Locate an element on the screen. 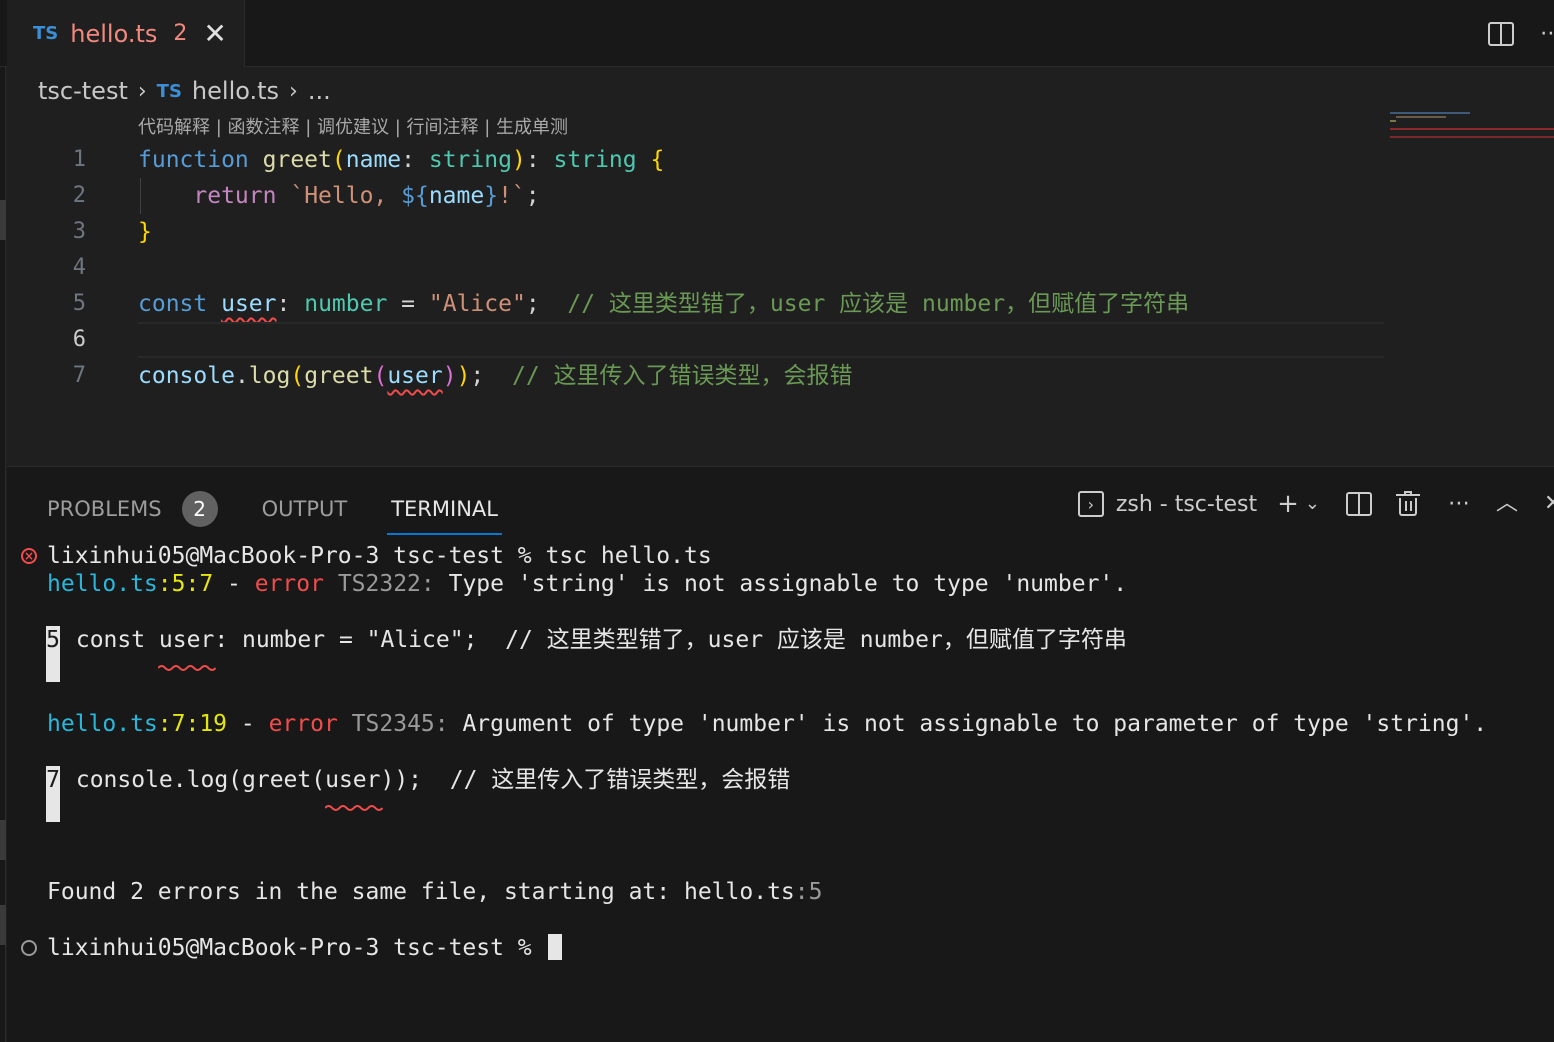  code-line-3: 3 } is located at coordinates (692, 232).